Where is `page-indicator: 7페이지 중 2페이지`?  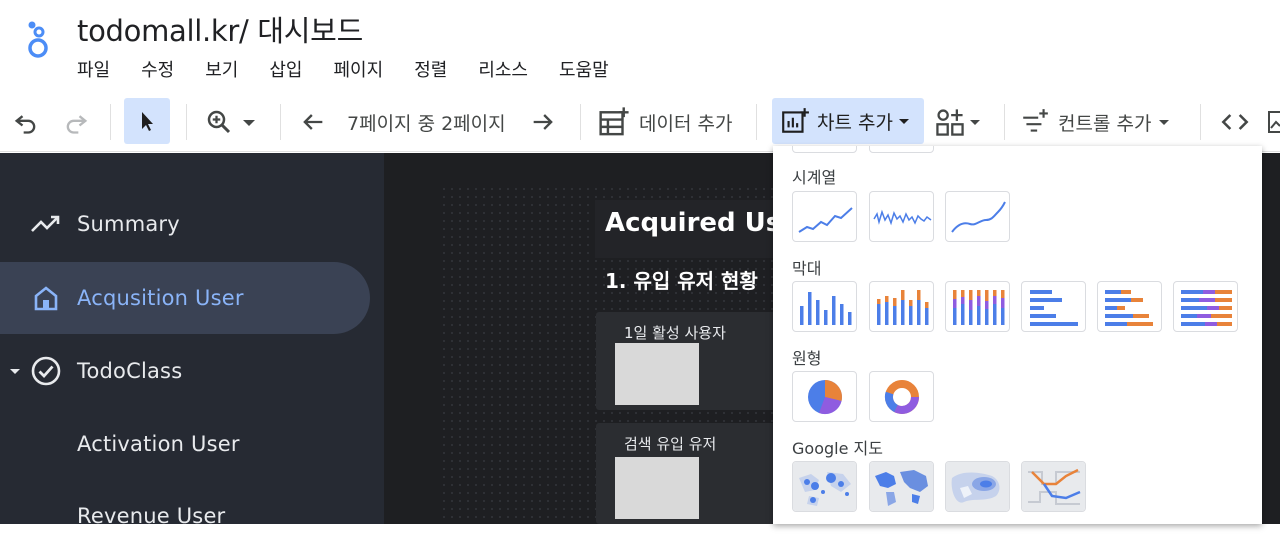
page-indicator: 7페이지 중 2페이지 is located at coordinates (426, 123).